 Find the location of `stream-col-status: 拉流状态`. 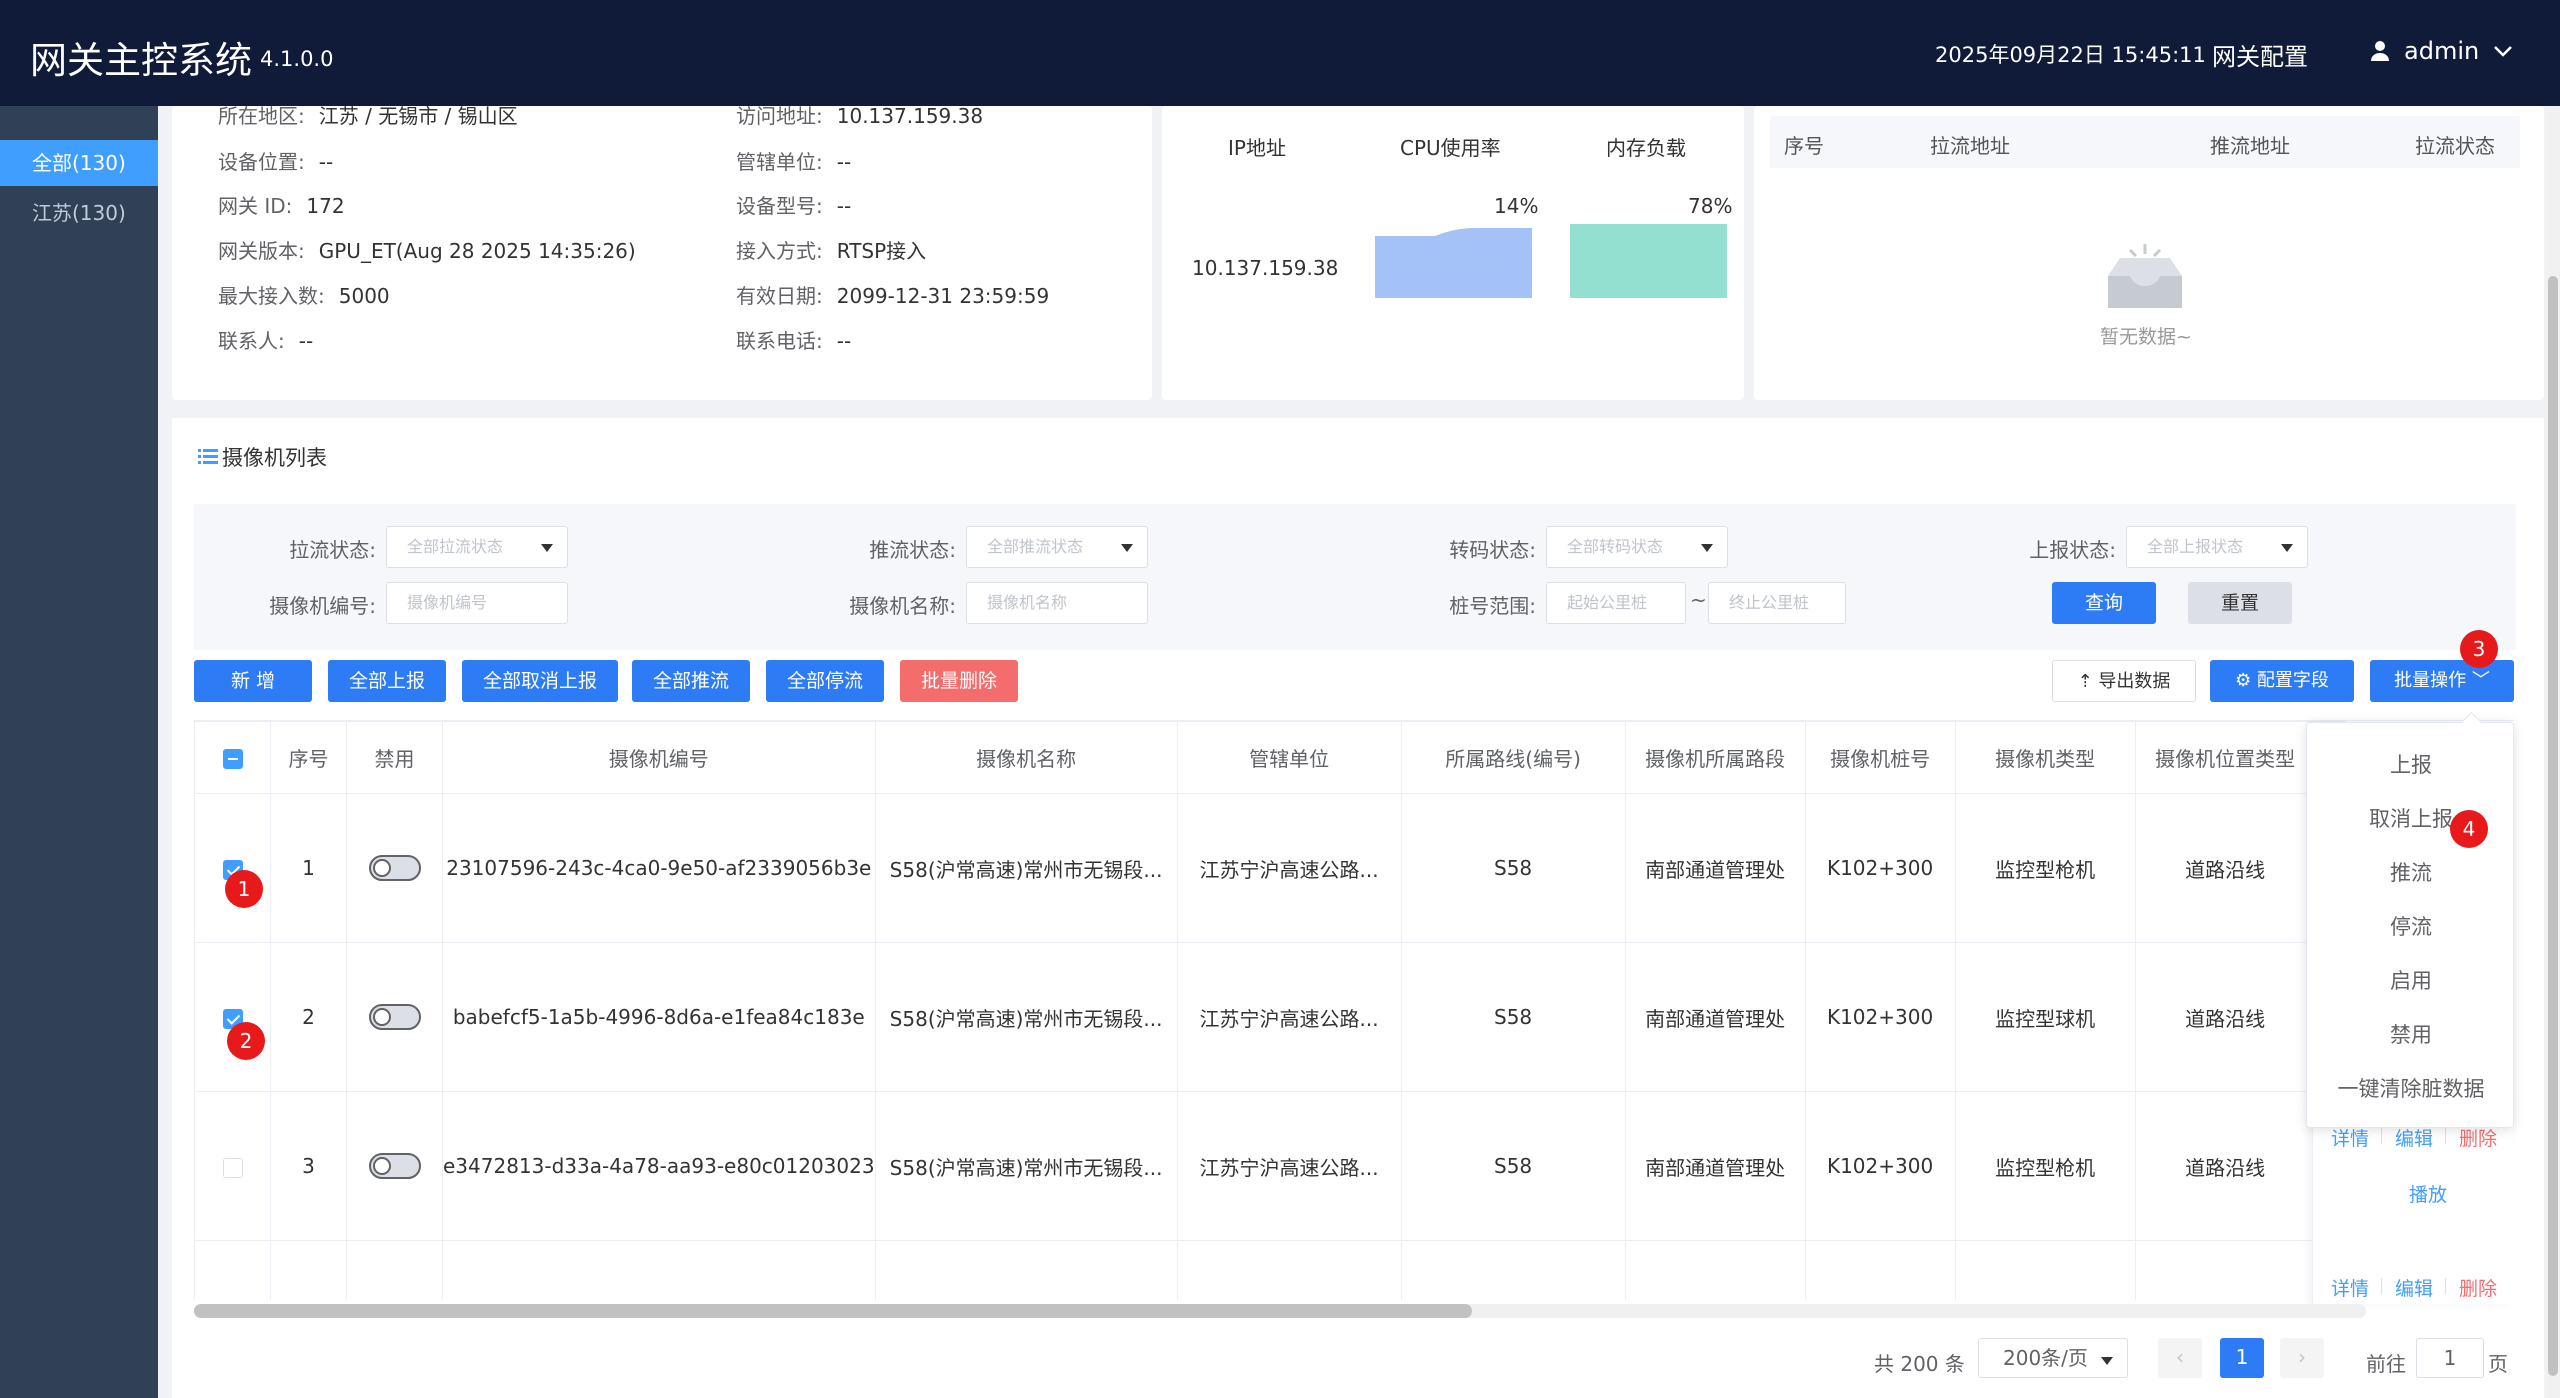

stream-col-status: 拉流状态 is located at coordinates (2455, 146).